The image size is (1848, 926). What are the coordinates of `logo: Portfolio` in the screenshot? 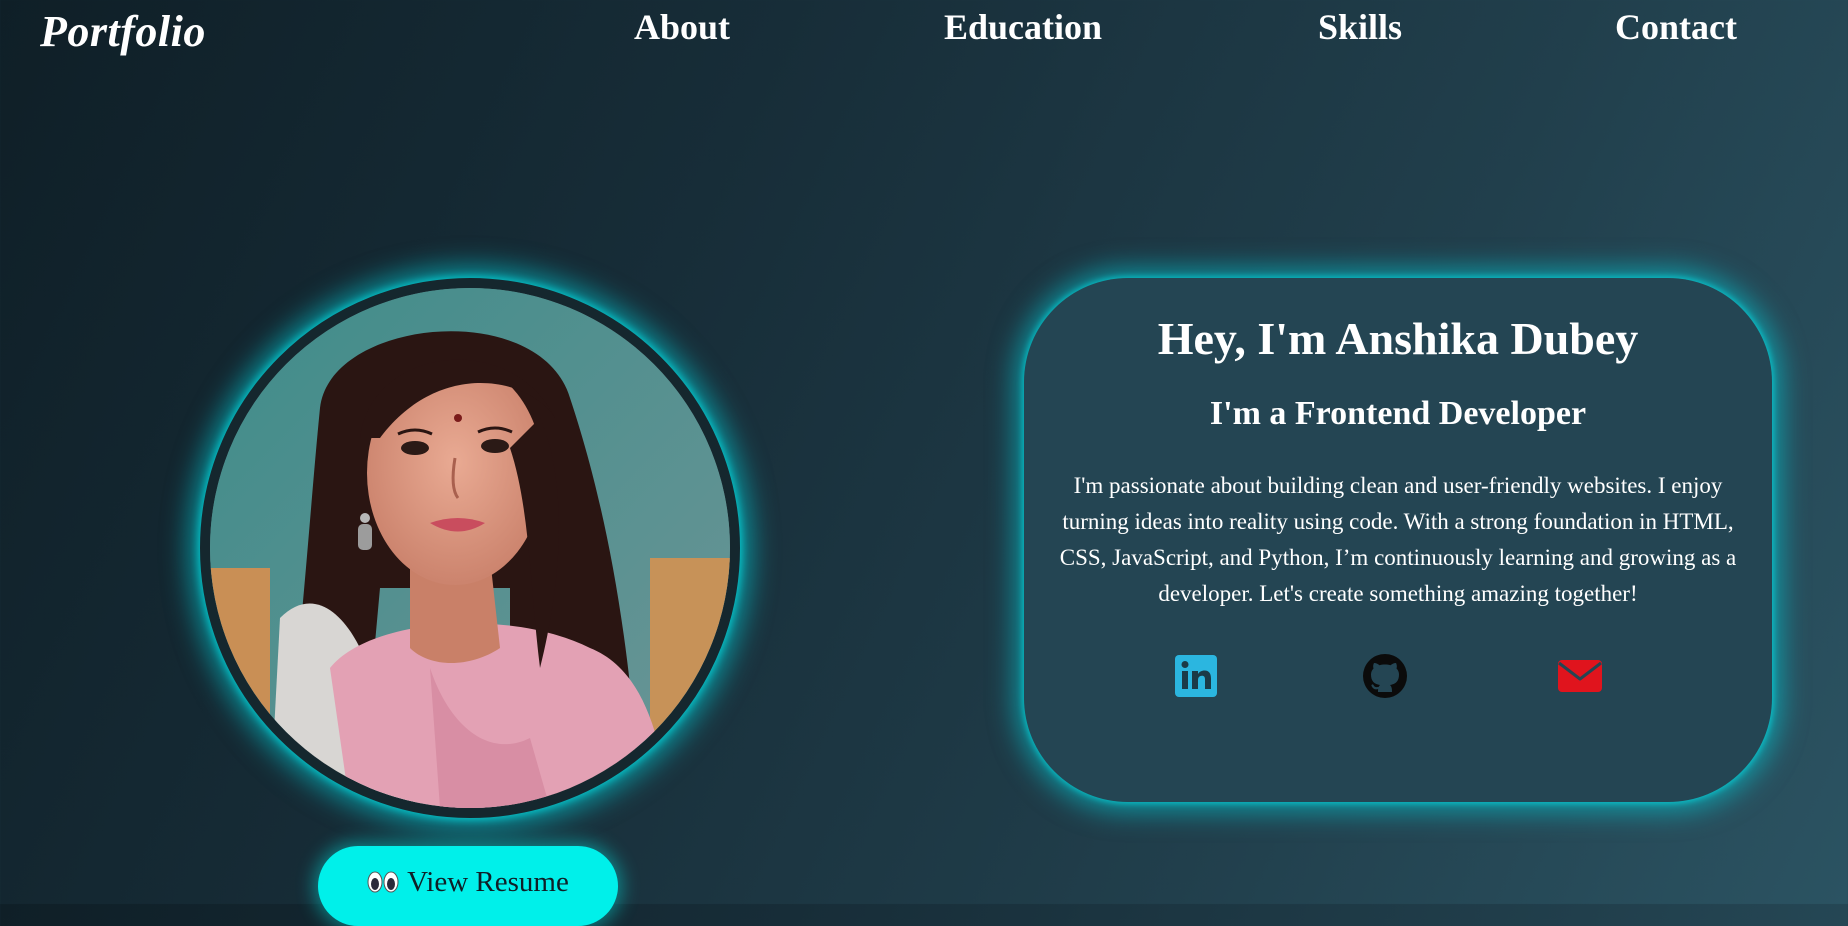 It's located at (123, 32).